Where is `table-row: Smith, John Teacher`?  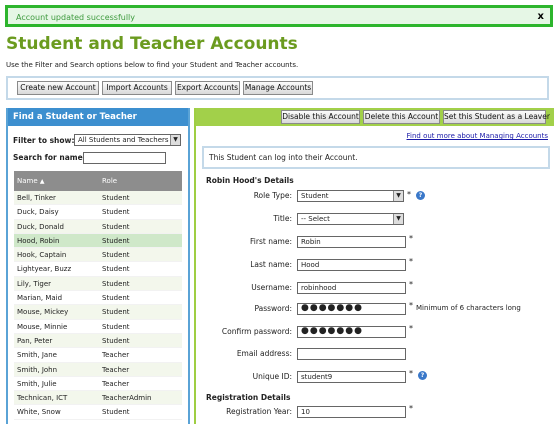
table-row: Smith, John Teacher is located at coordinates (98, 369).